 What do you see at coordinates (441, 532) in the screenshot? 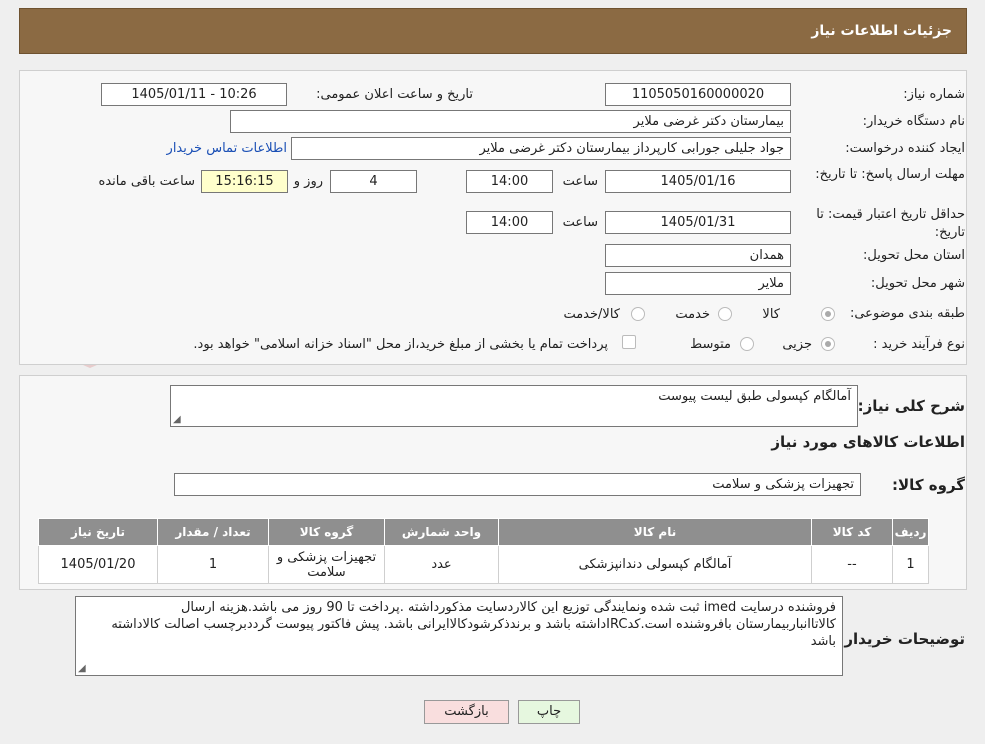
I see `col-unit-header: واحد شمارش` at bounding box center [441, 532].